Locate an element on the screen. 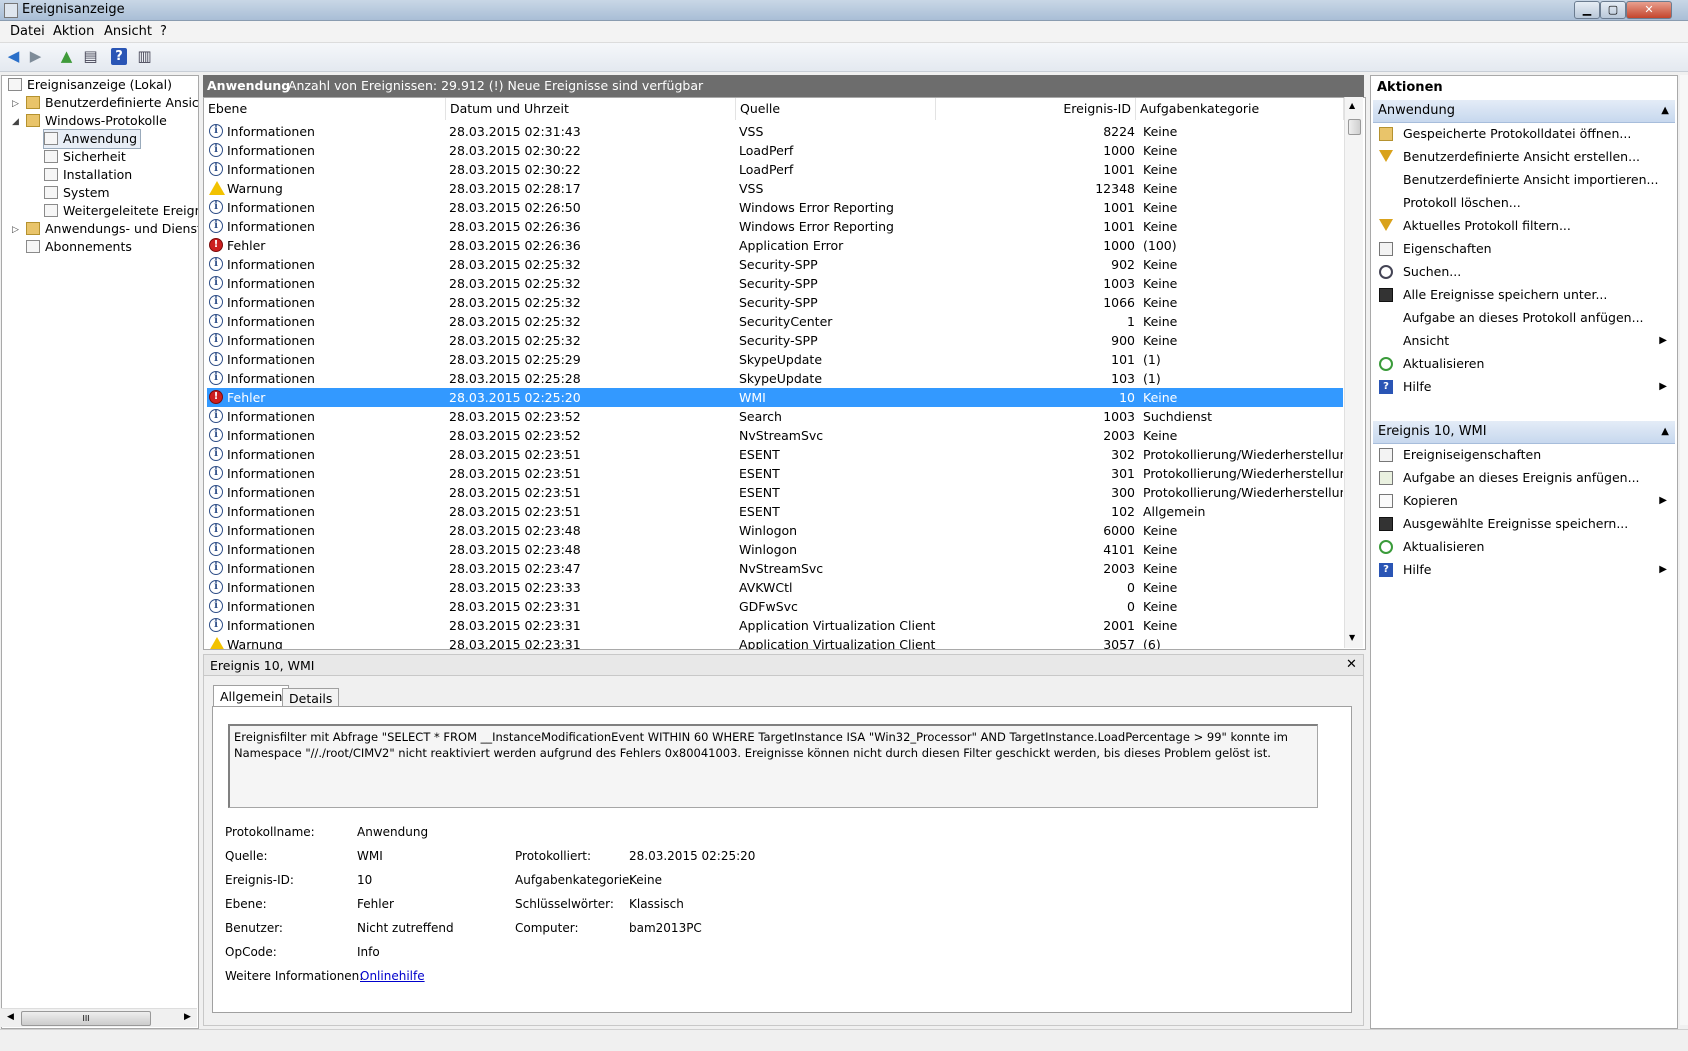  scroll-thumb is located at coordinates (1354, 127).